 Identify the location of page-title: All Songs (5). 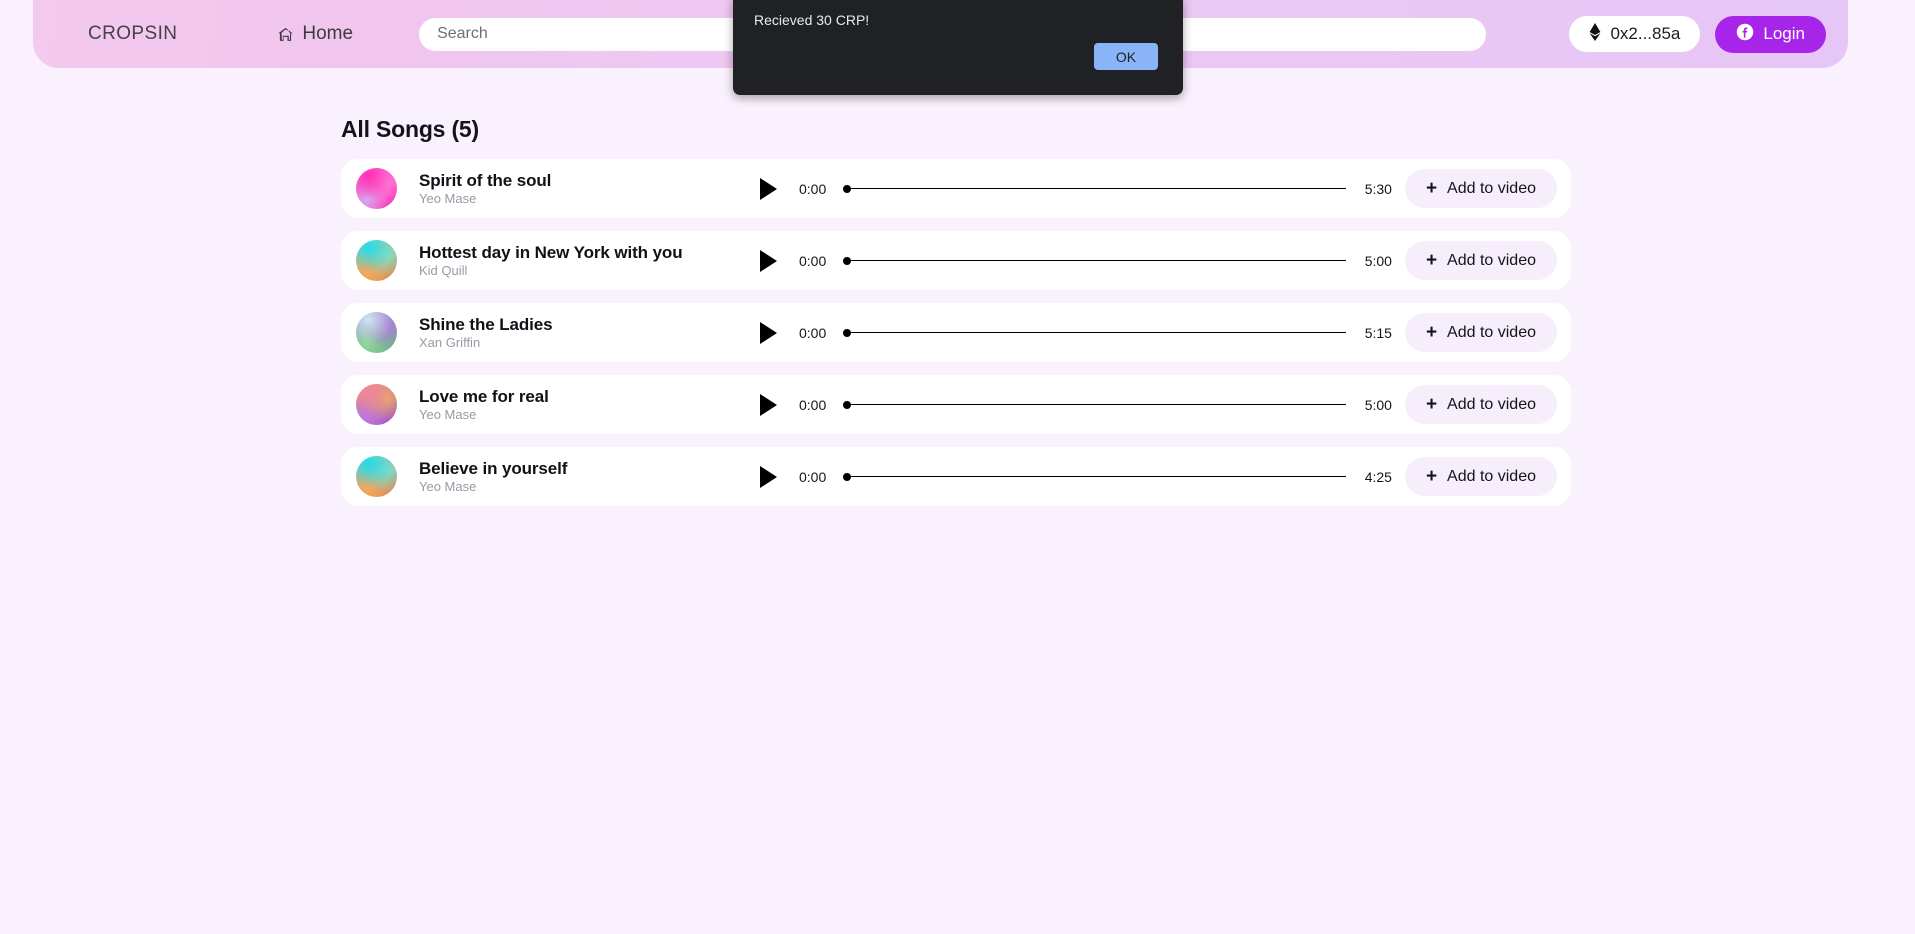
(410, 129).